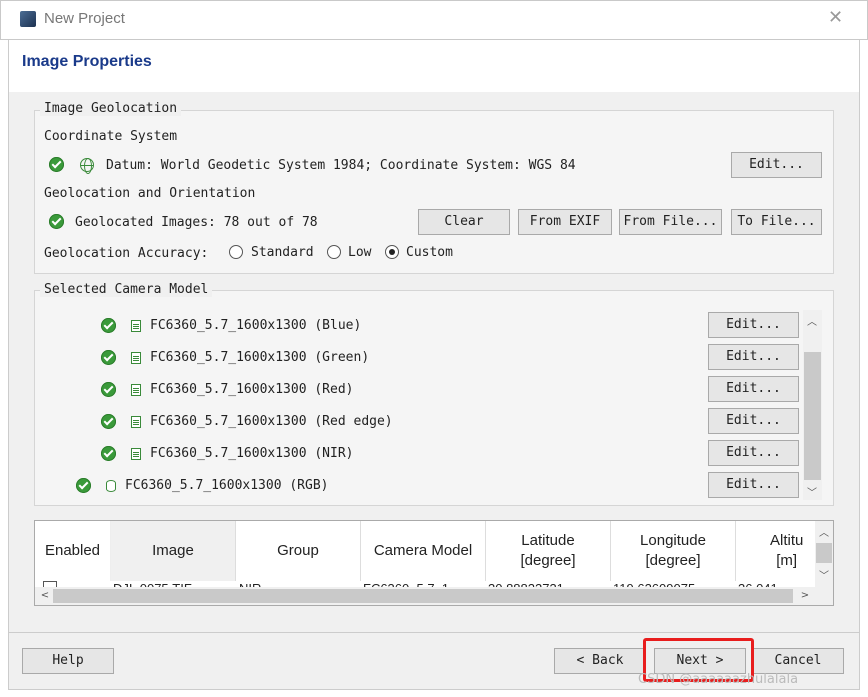  I want to click on geolocation-group-title: Image Geolocation, so click(111, 108).